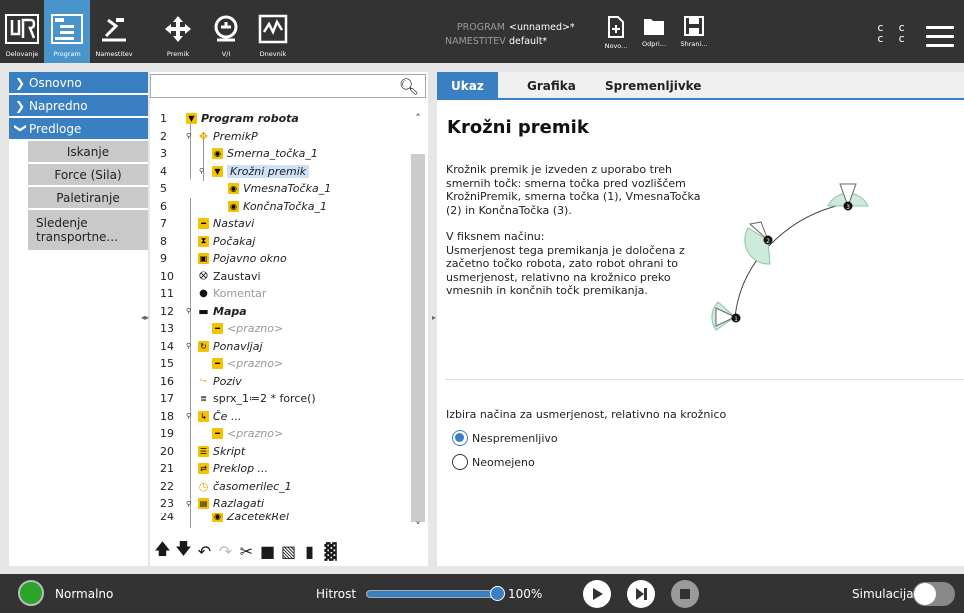 Image resolution: width=964 pixels, height=613 pixels. Describe the element at coordinates (280, 224) in the screenshot. I see `tree-row-7: 7 ━ Nastavi` at that location.